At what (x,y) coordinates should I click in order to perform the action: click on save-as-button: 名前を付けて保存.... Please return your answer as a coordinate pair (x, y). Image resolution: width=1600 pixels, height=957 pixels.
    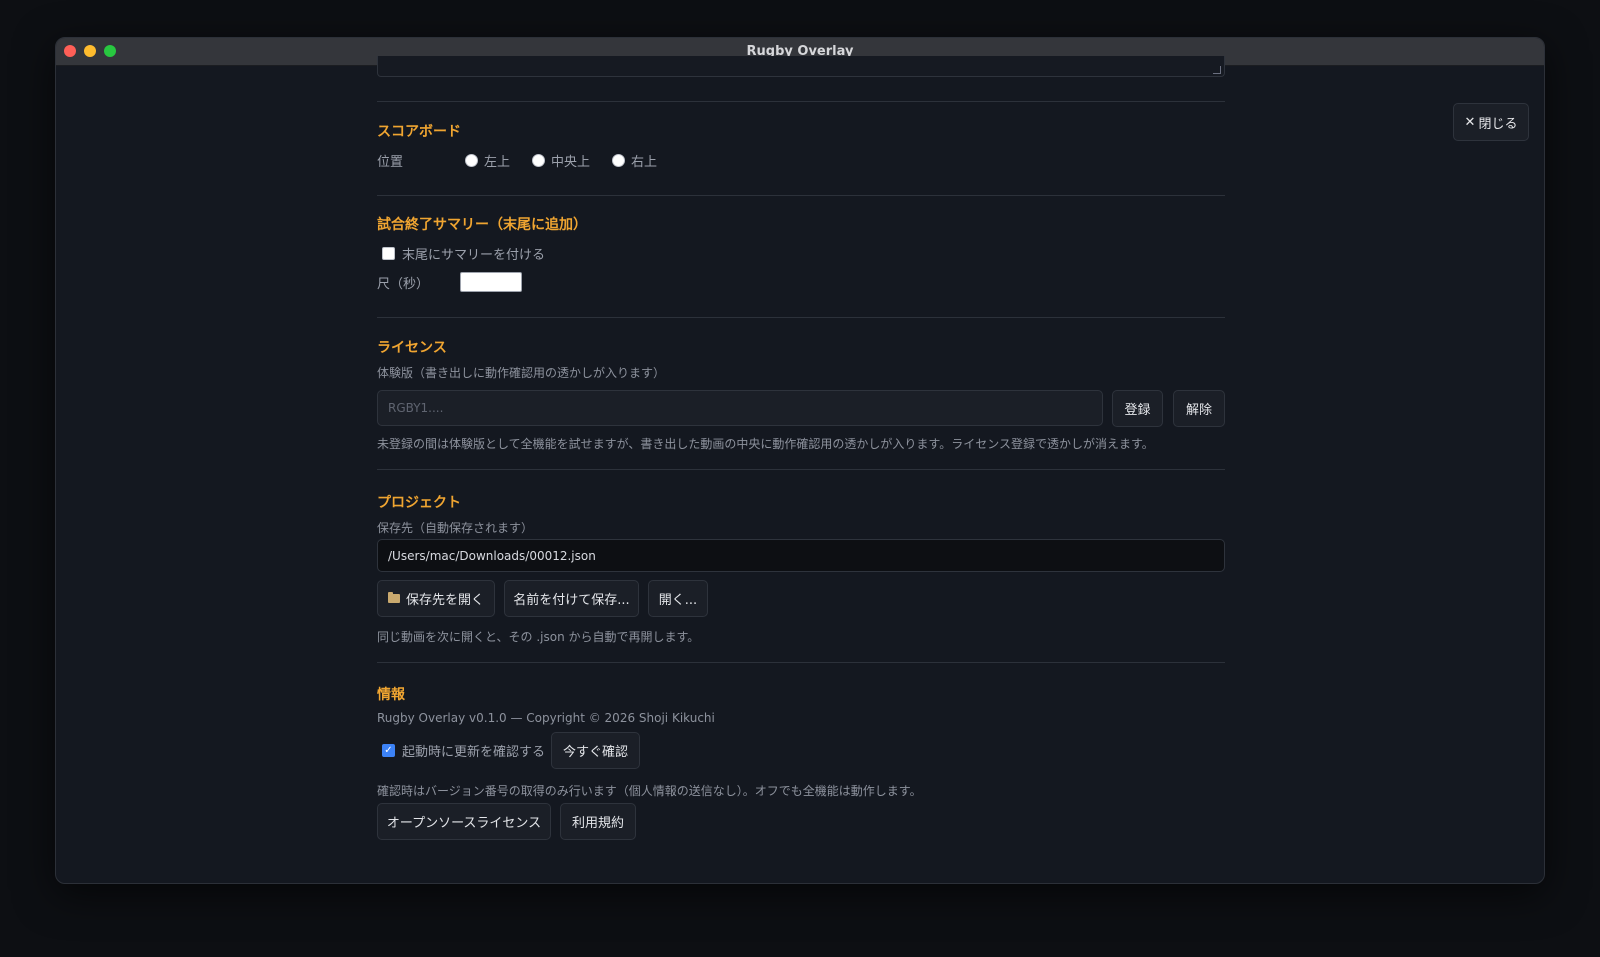
    Looking at the image, I should click on (571, 598).